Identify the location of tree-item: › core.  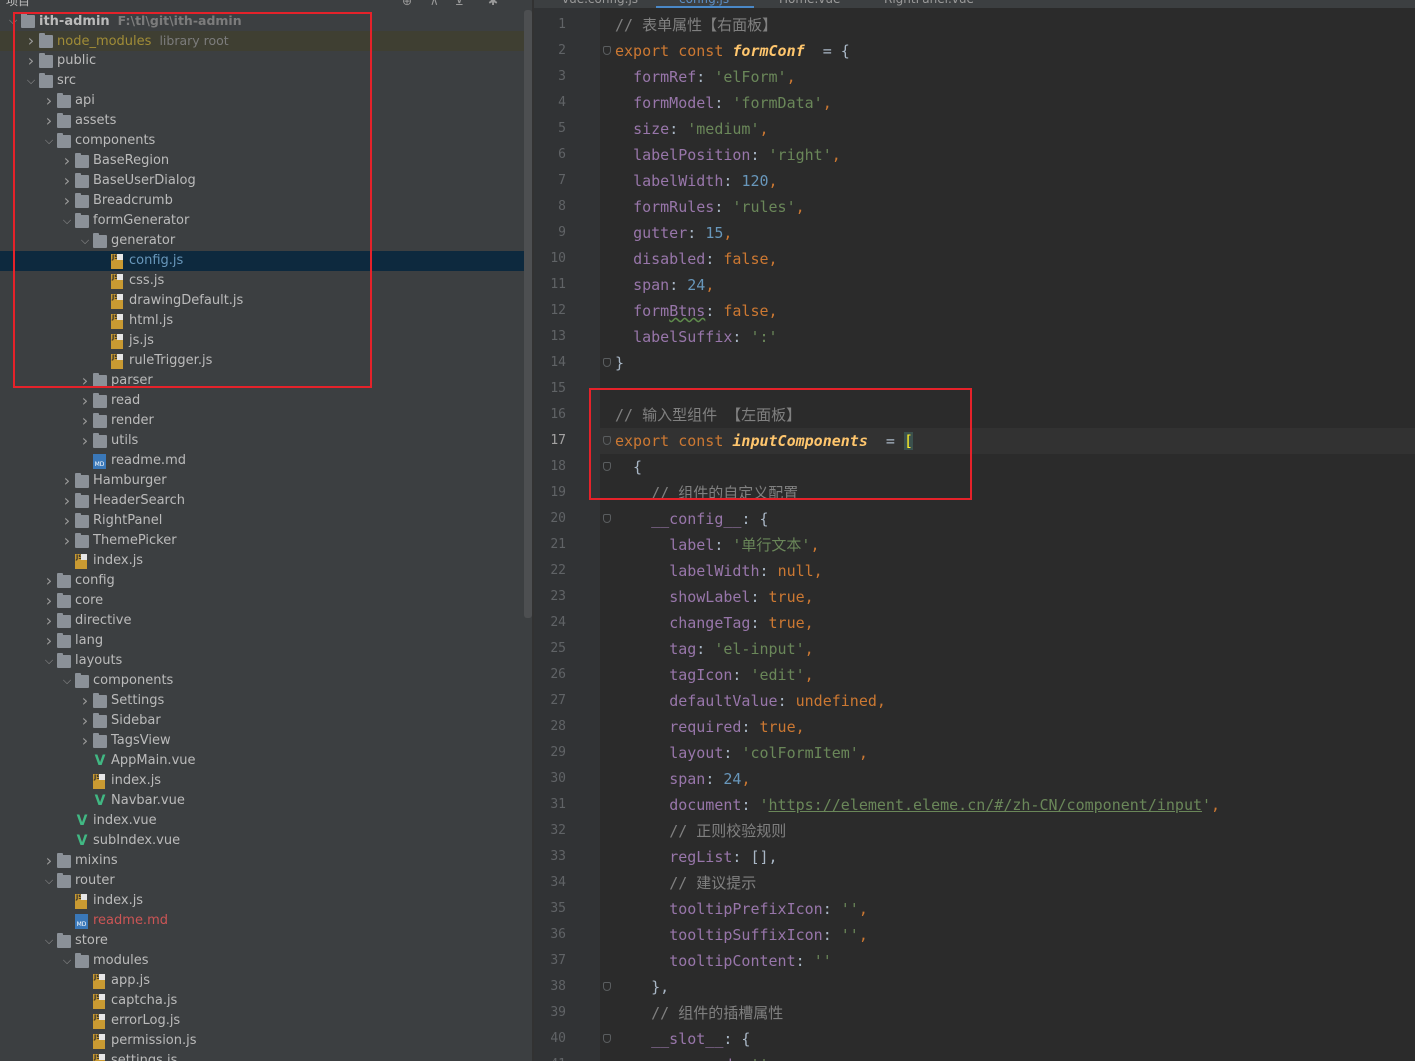
(262, 601).